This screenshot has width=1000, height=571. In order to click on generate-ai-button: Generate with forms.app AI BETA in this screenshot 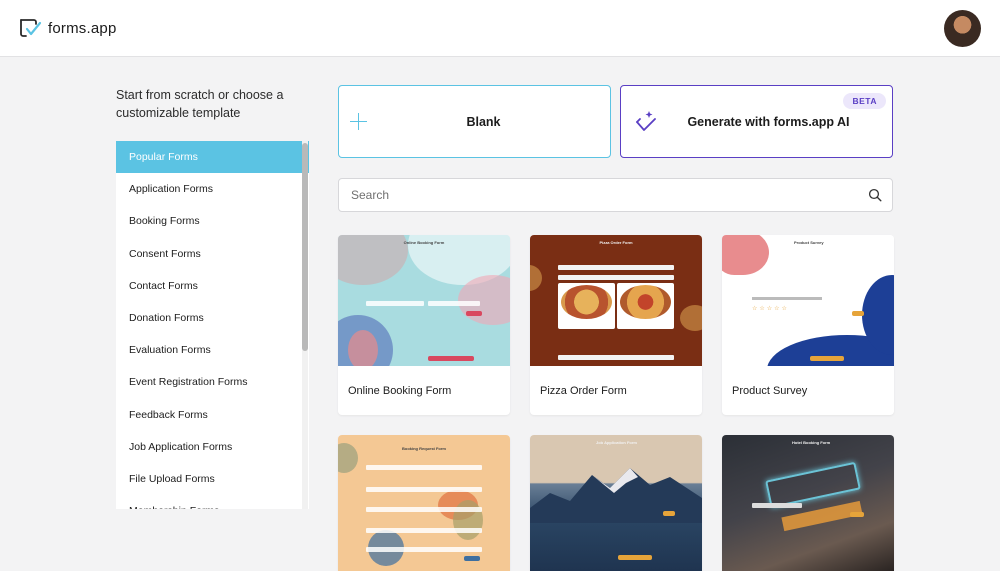, I will do `click(756, 121)`.